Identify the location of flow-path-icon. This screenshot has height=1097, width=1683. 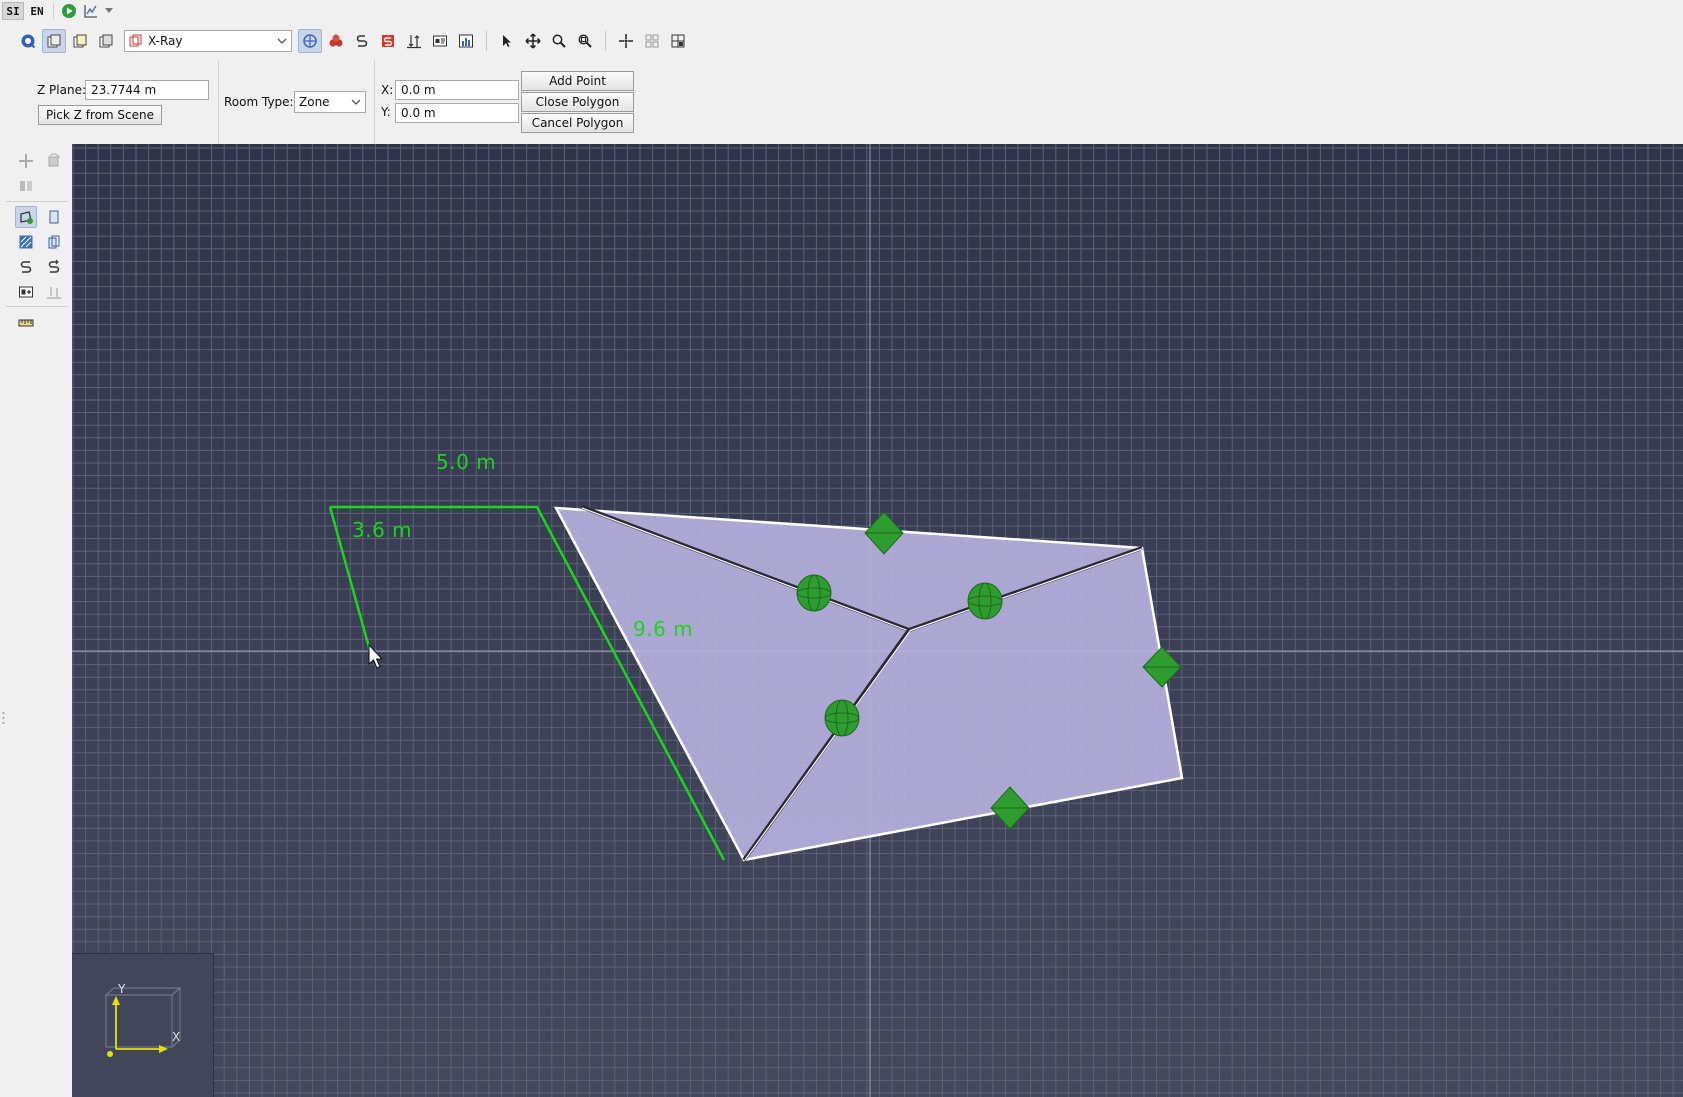
(26, 267).